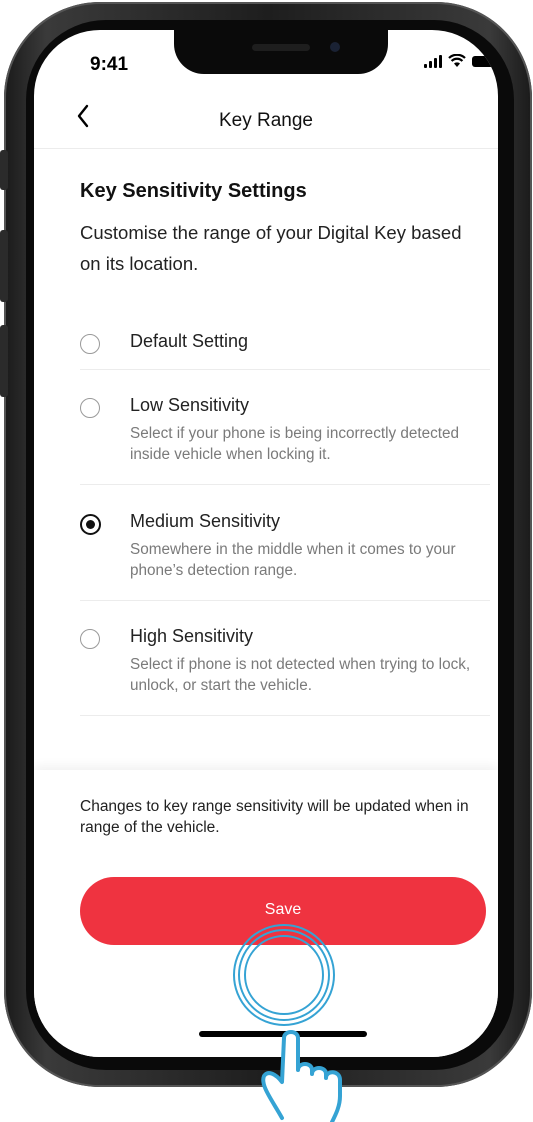  I want to click on volume-up-button, so click(4, 266).